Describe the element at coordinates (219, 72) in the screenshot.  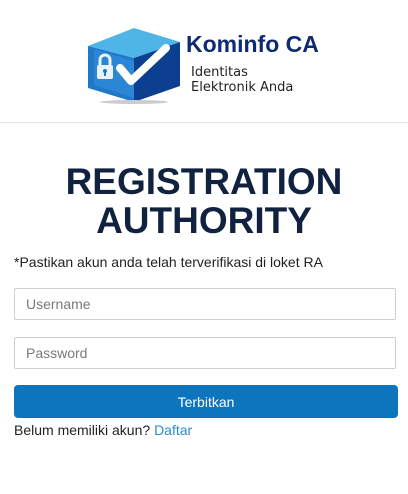
I see `brand-subtitle-line1: Identitas` at that location.